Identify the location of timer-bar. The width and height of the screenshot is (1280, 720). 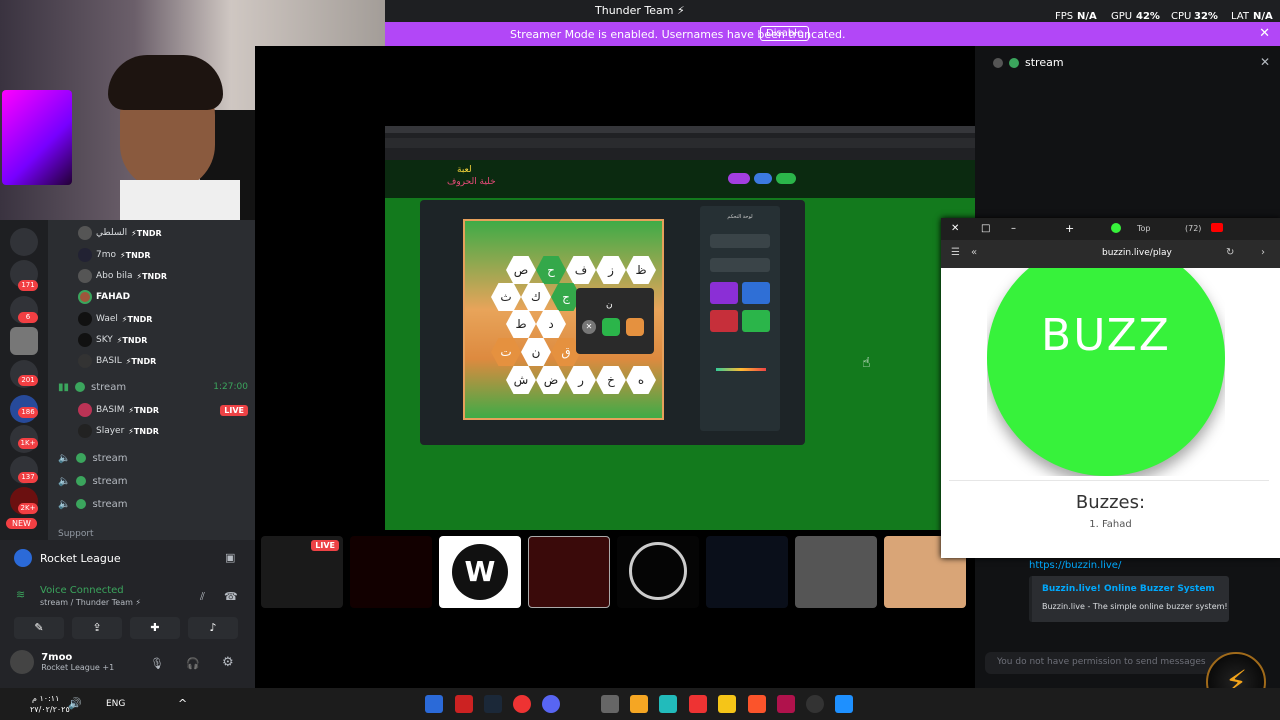
(741, 369).